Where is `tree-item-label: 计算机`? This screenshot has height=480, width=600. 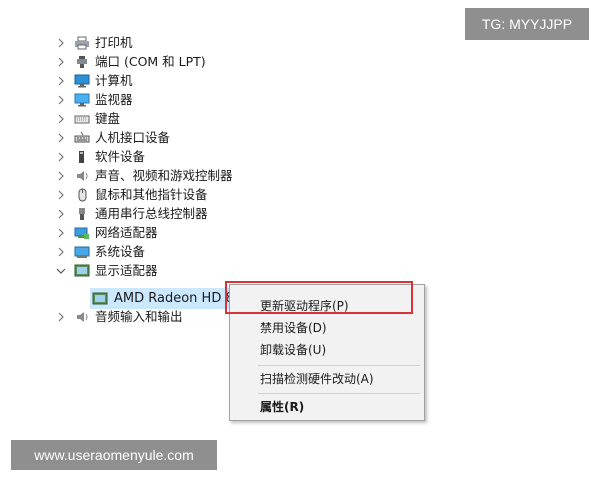
tree-item-label: 计算机 is located at coordinates (114, 80).